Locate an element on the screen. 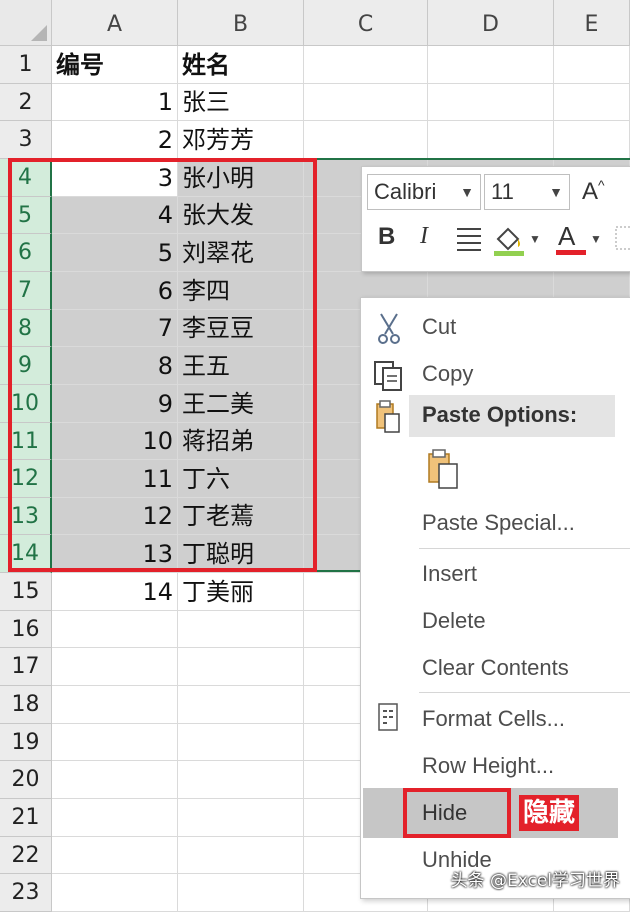 This screenshot has height=912, width=630. menu-item-cut: Cut is located at coordinates (439, 327).